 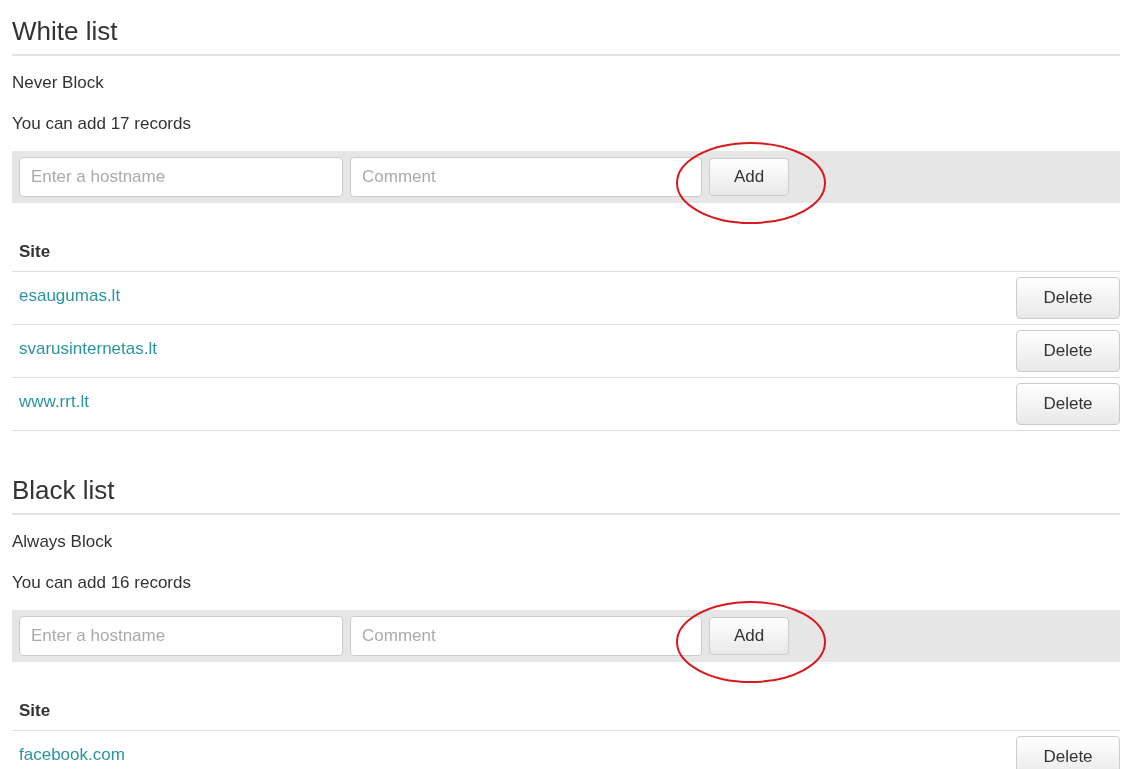 I want to click on section-subtitle: Never Block, so click(x=58, y=83).